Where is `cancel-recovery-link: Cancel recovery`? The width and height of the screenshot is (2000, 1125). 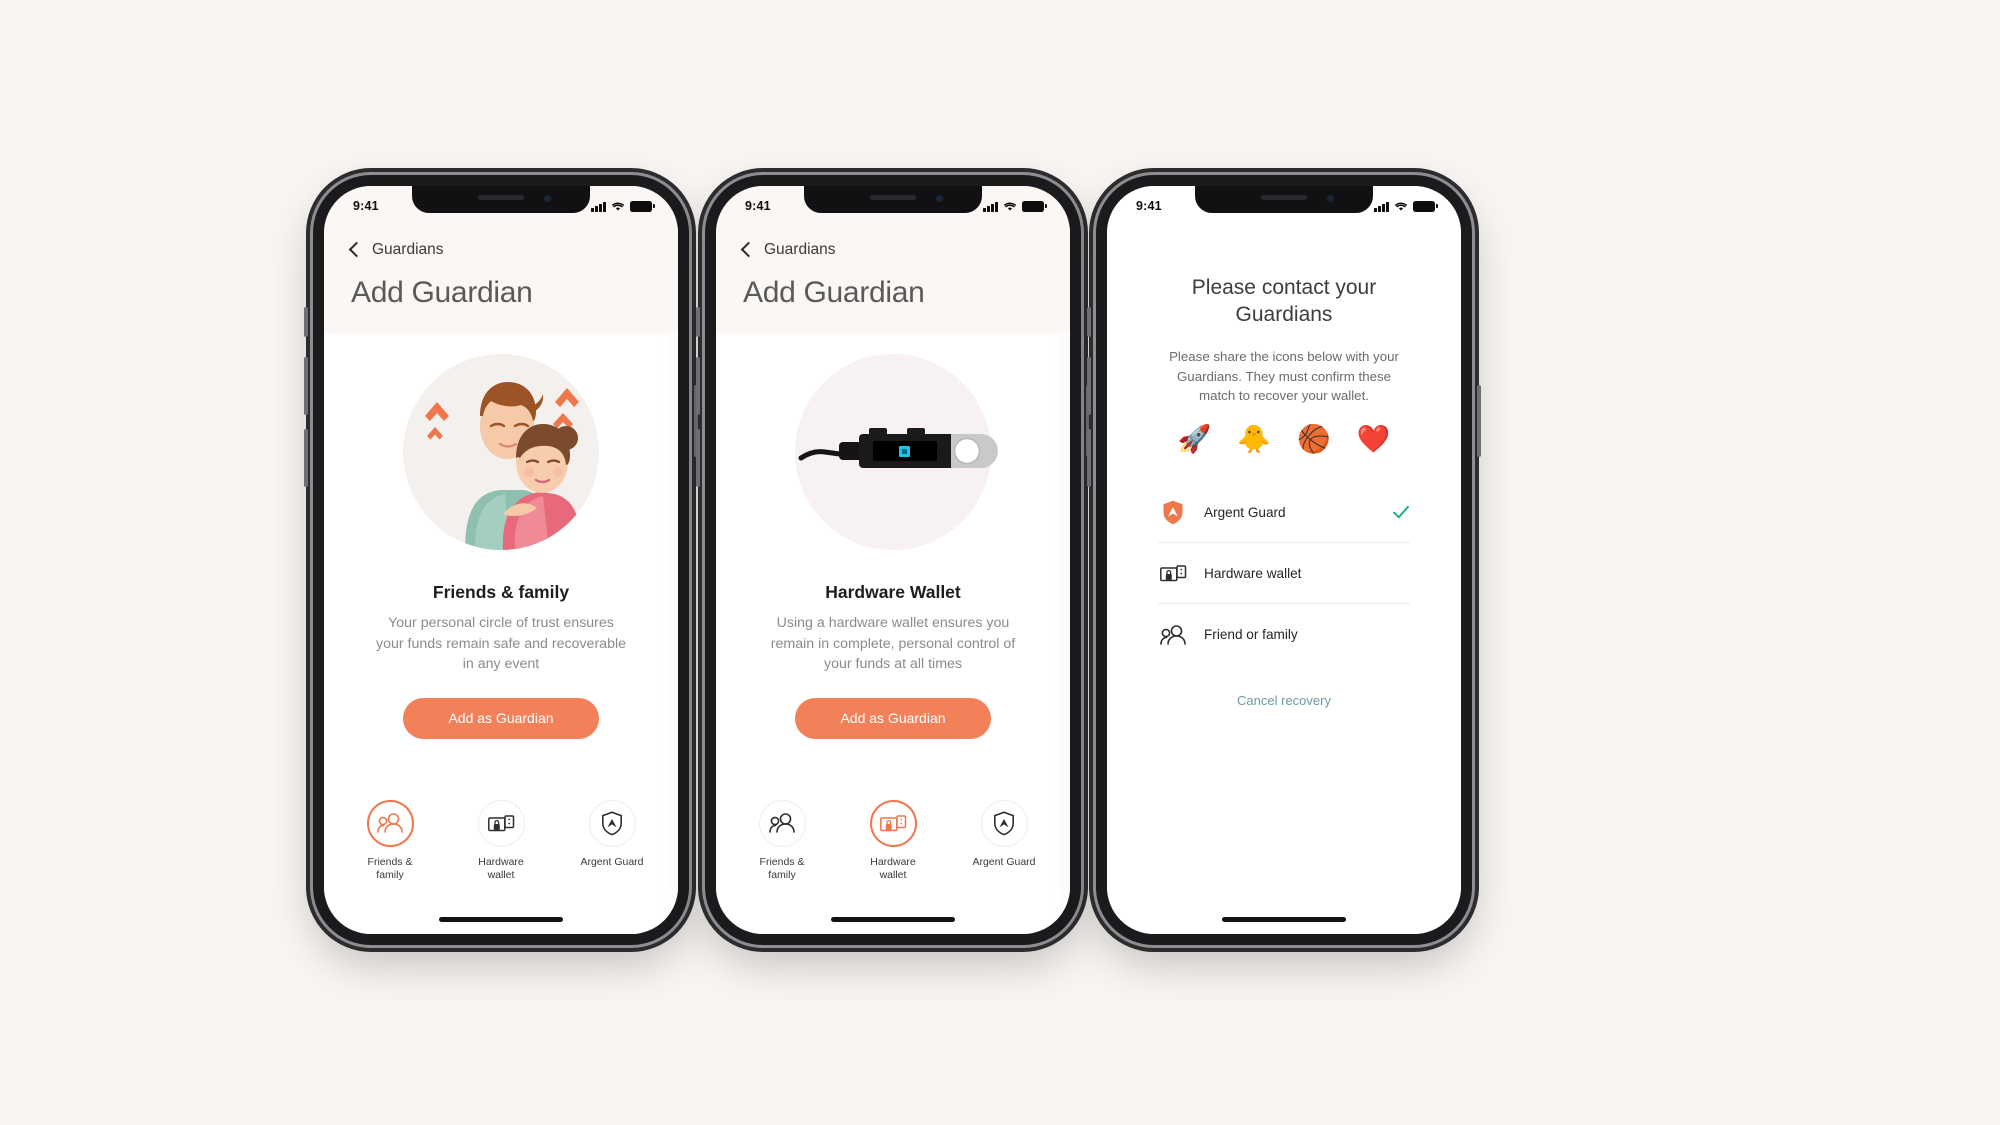 cancel-recovery-link: Cancel recovery is located at coordinates (1284, 700).